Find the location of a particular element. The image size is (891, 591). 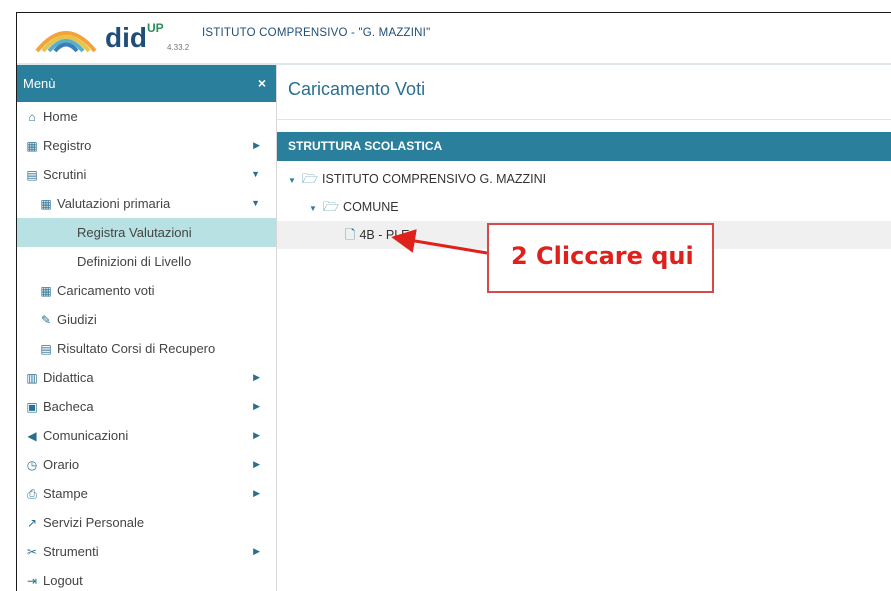

calendar-icon: ▦ is located at coordinates (32, 146).